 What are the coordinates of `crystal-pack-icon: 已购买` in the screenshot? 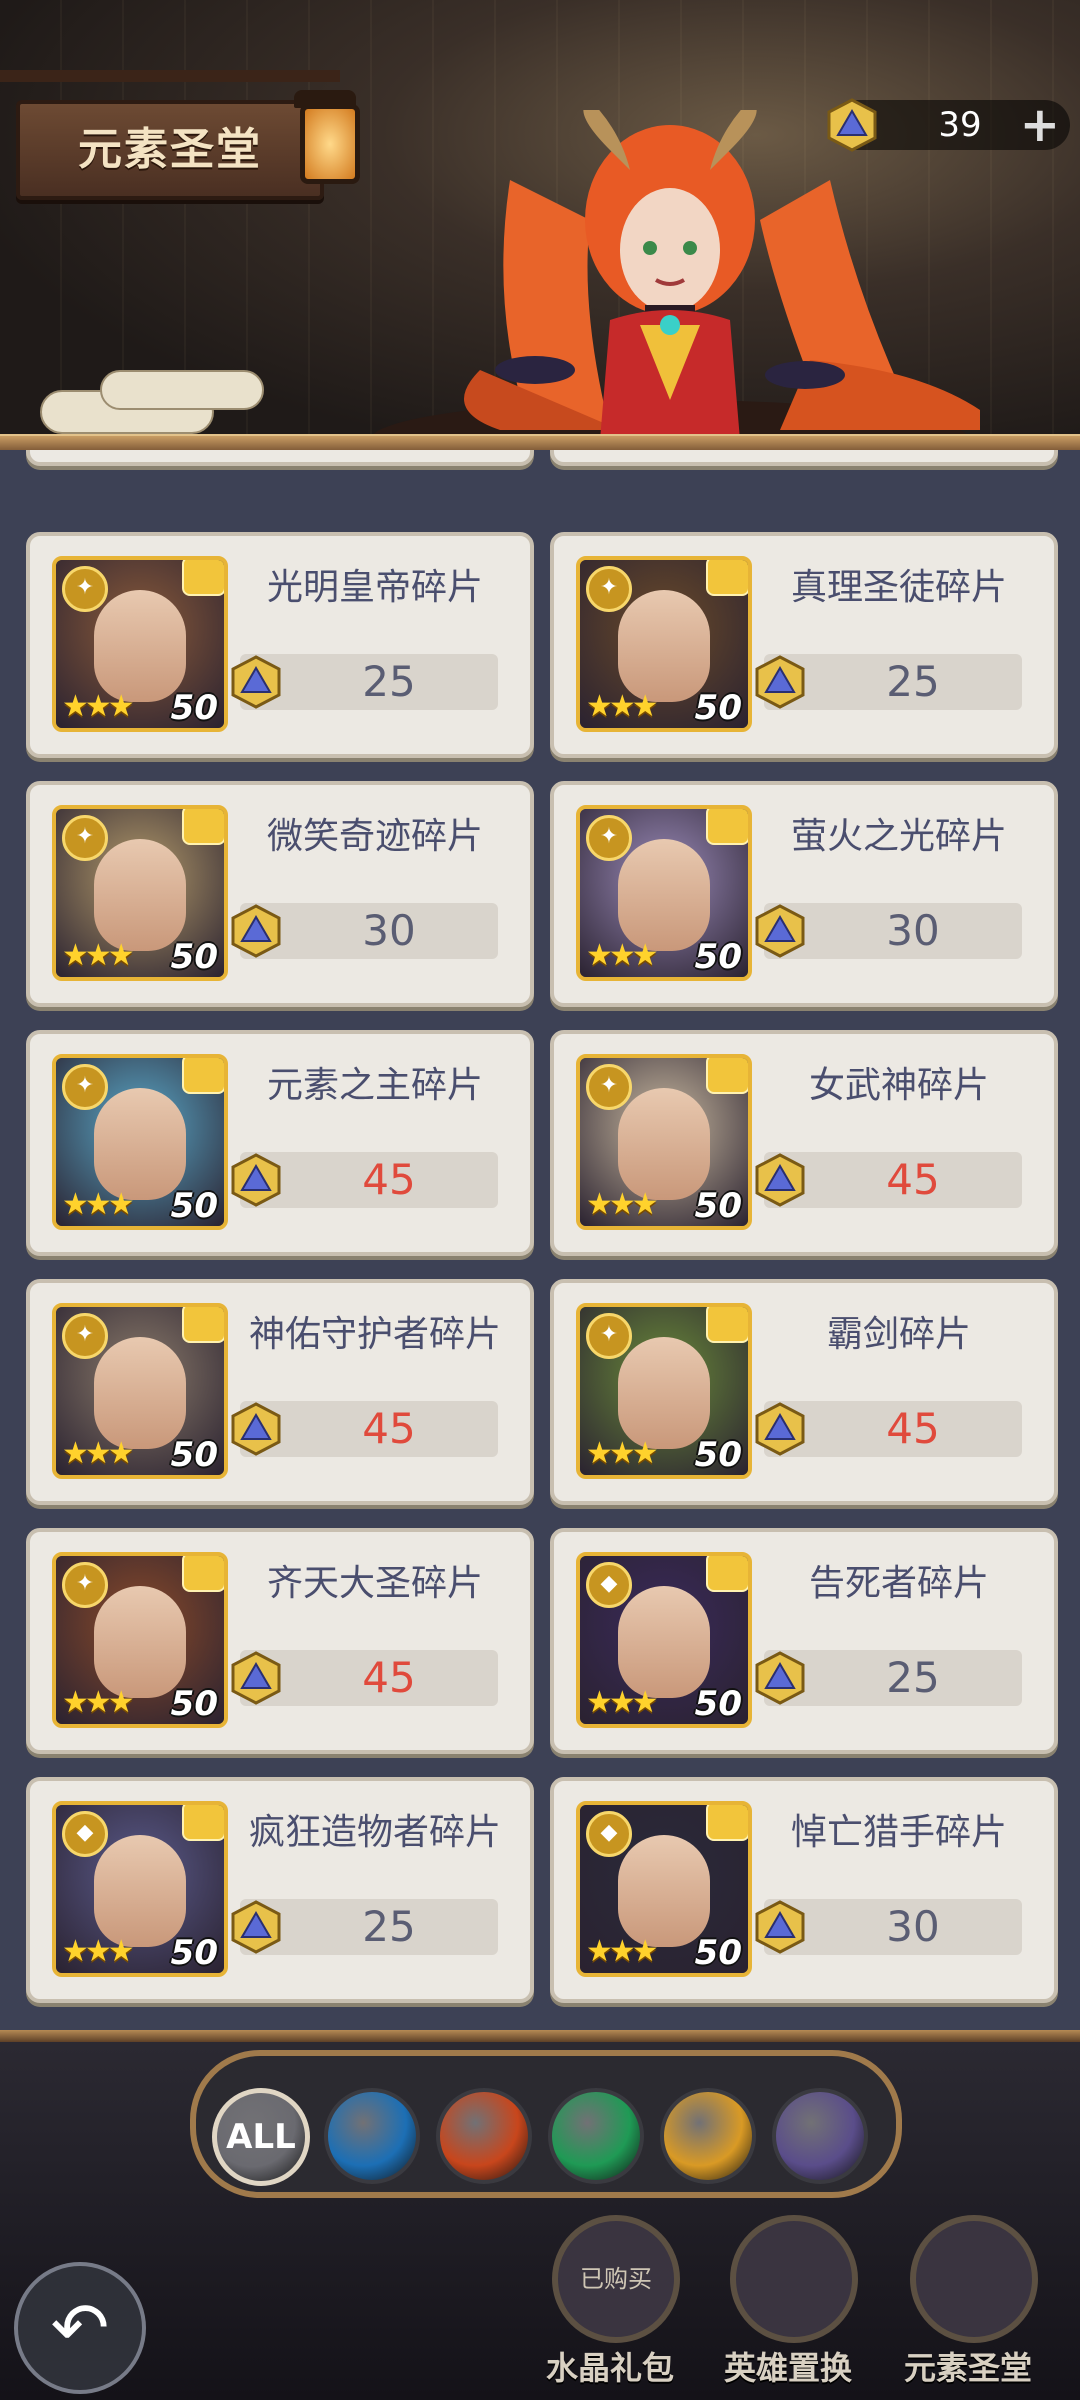 It's located at (616, 2279).